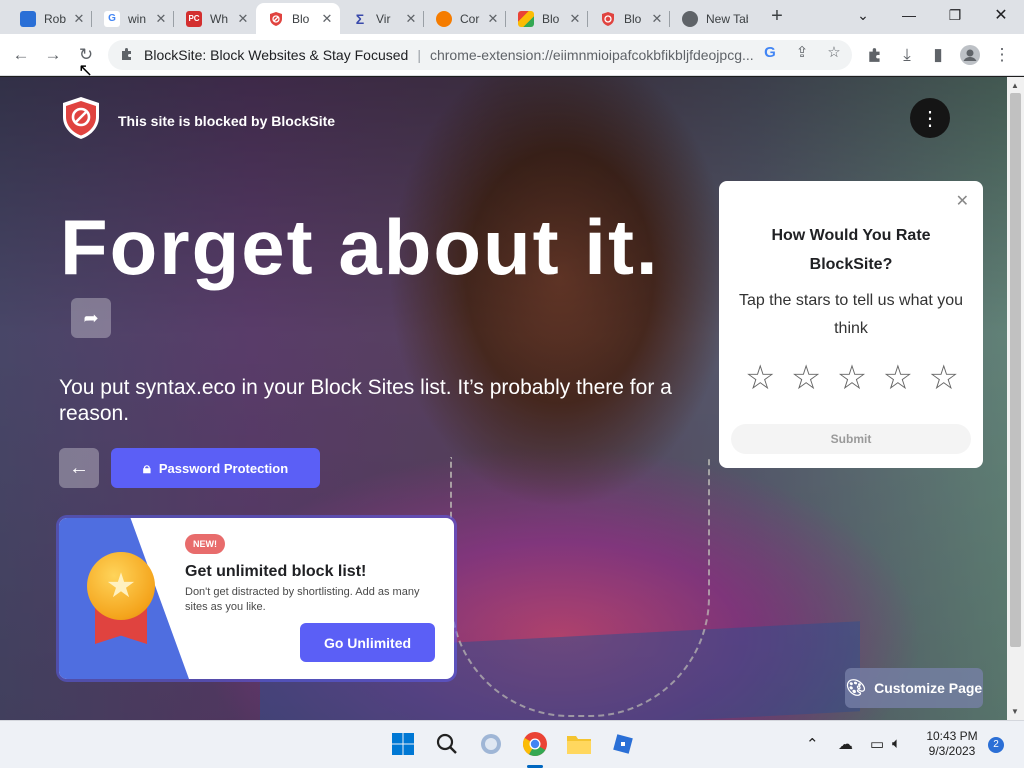 The width and height of the screenshot is (1024, 768). I want to click on tab-search-chevron-icon: ⌄, so click(863, 15).